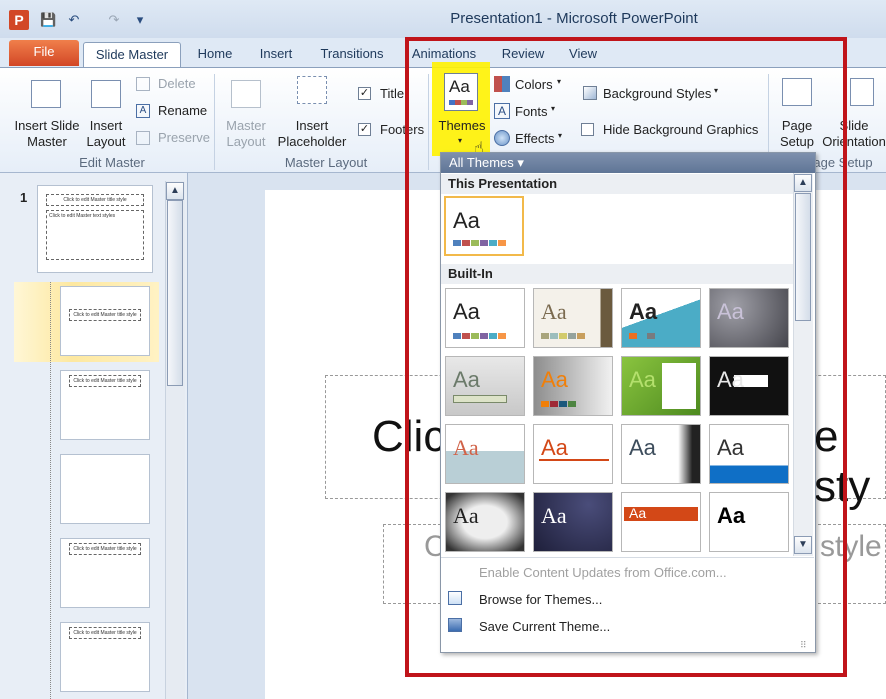  I want to click on thumbnail-tree-line, so click(50, 490).